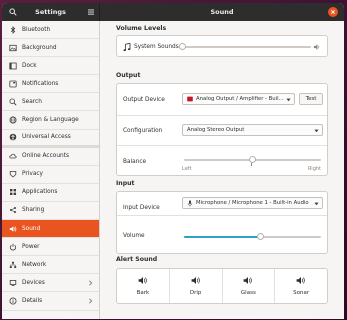 Image resolution: width=347 pixels, height=320 pixels. What do you see at coordinates (128, 75) in the screenshot?
I see `section-title-output: Output` at bounding box center [128, 75].